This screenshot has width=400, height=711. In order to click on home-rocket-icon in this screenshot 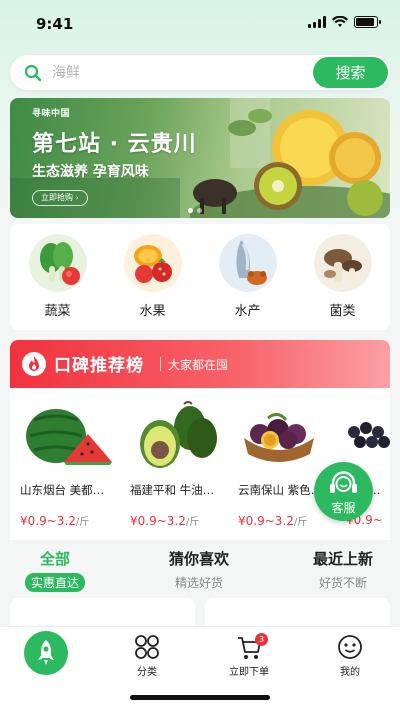, I will do `click(46, 653)`.